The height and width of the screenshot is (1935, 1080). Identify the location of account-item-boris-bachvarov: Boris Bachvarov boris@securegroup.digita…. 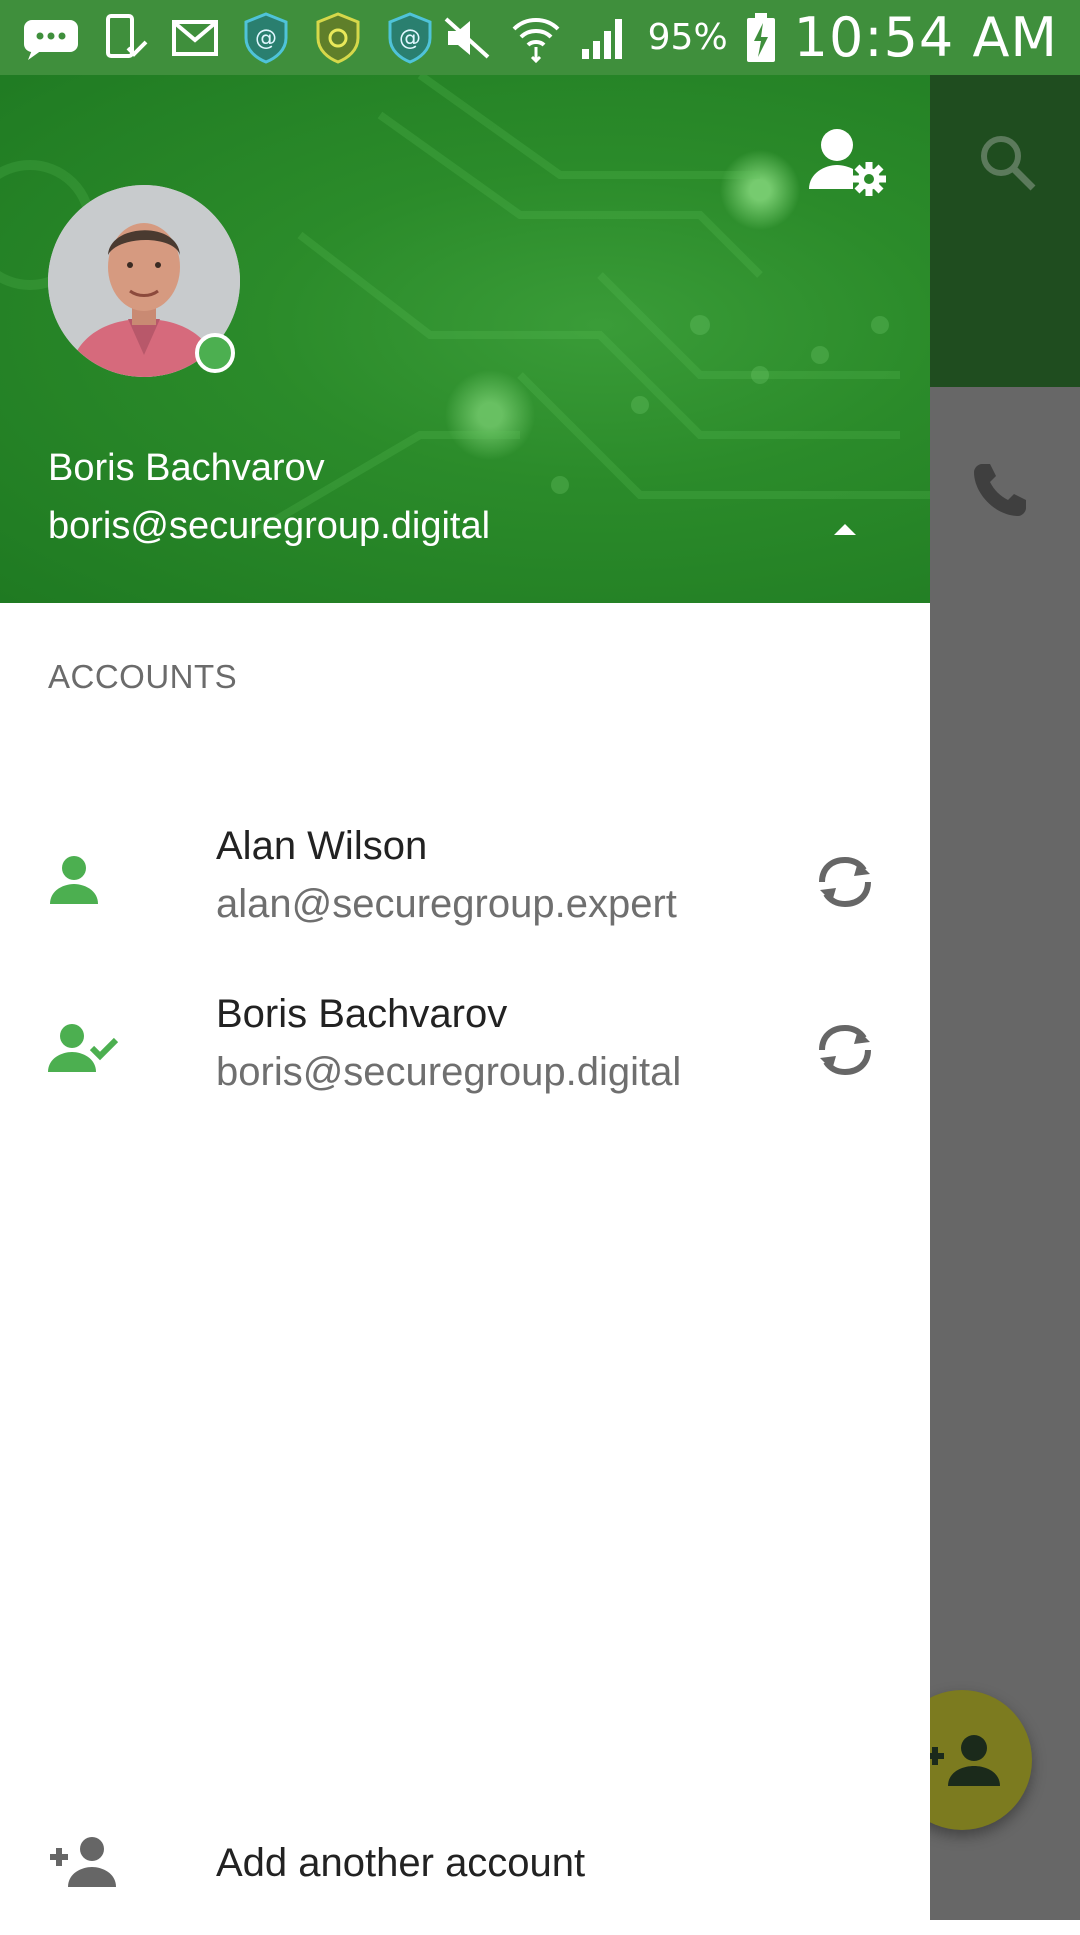
(465, 1050).